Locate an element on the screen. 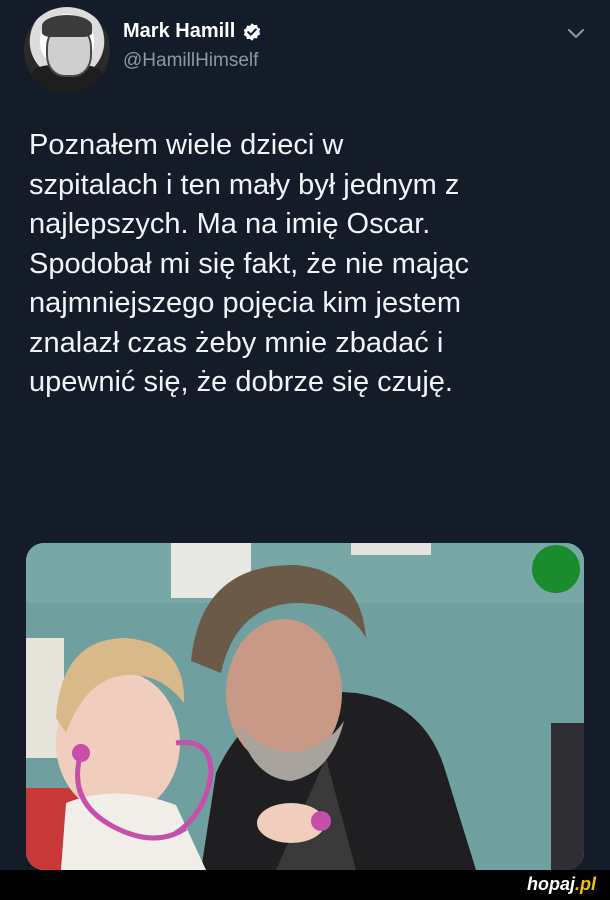  verified-badge-icon is located at coordinates (252, 31).